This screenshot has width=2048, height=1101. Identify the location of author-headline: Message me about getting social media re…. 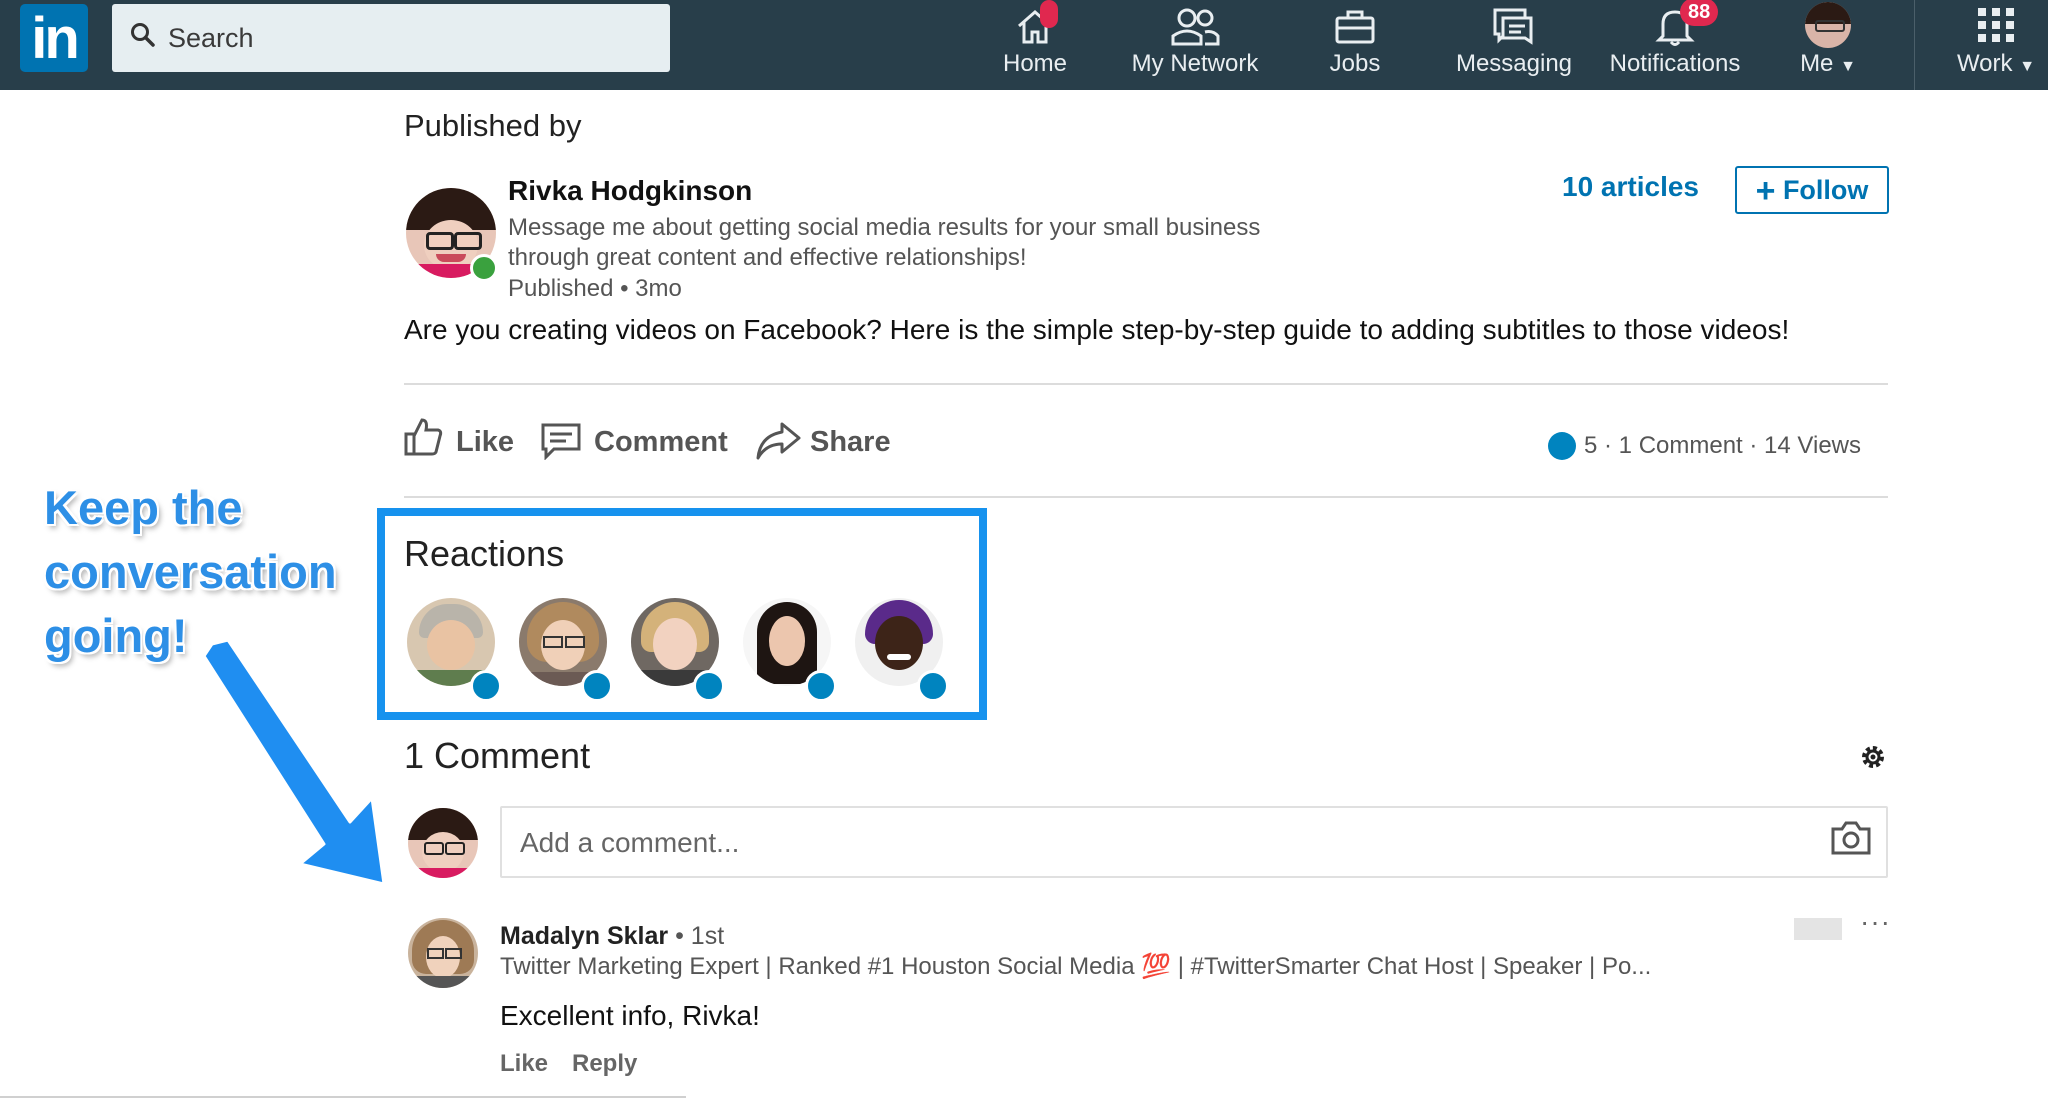
(884, 242).